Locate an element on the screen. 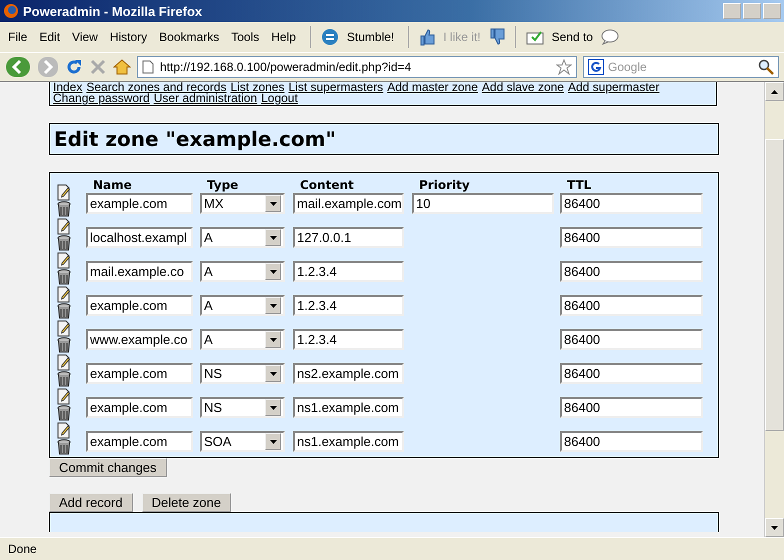 The width and height of the screenshot is (784, 560). nav-link: List zones is located at coordinates (257, 88).